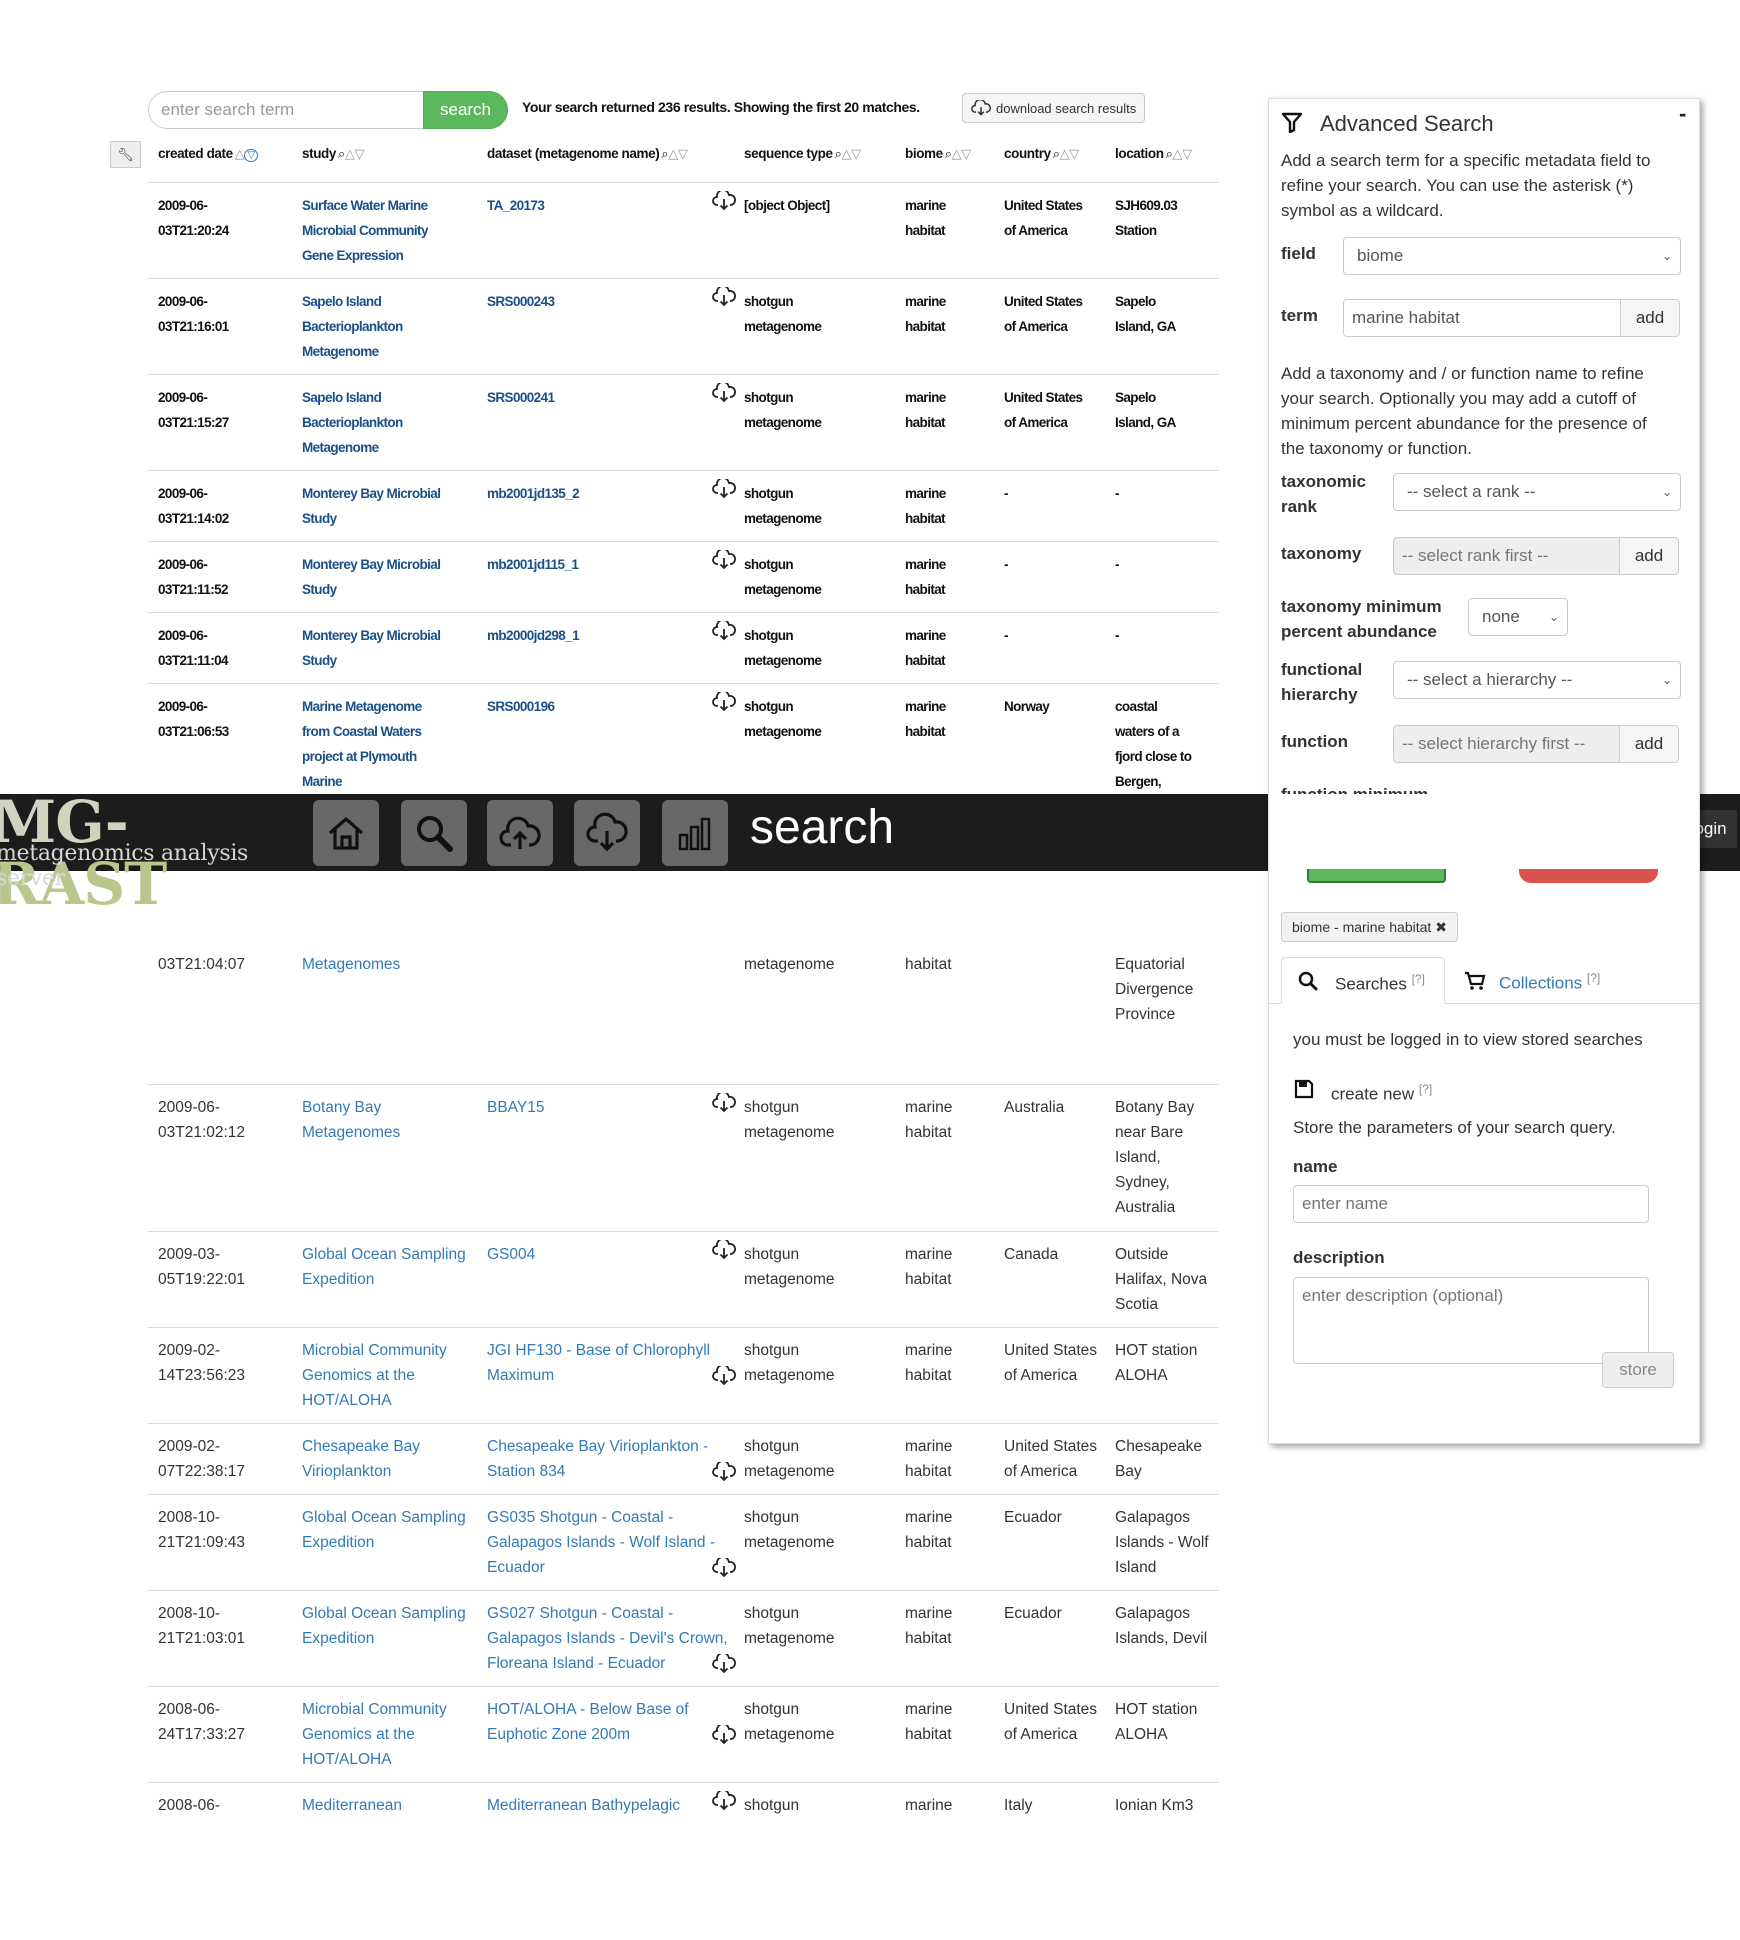 Image resolution: width=1740 pixels, height=1940 pixels. What do you see at coordinates (1638, 1370) in the screenshot?
I see `store-button: store` at bounding box center [1638, 1370].